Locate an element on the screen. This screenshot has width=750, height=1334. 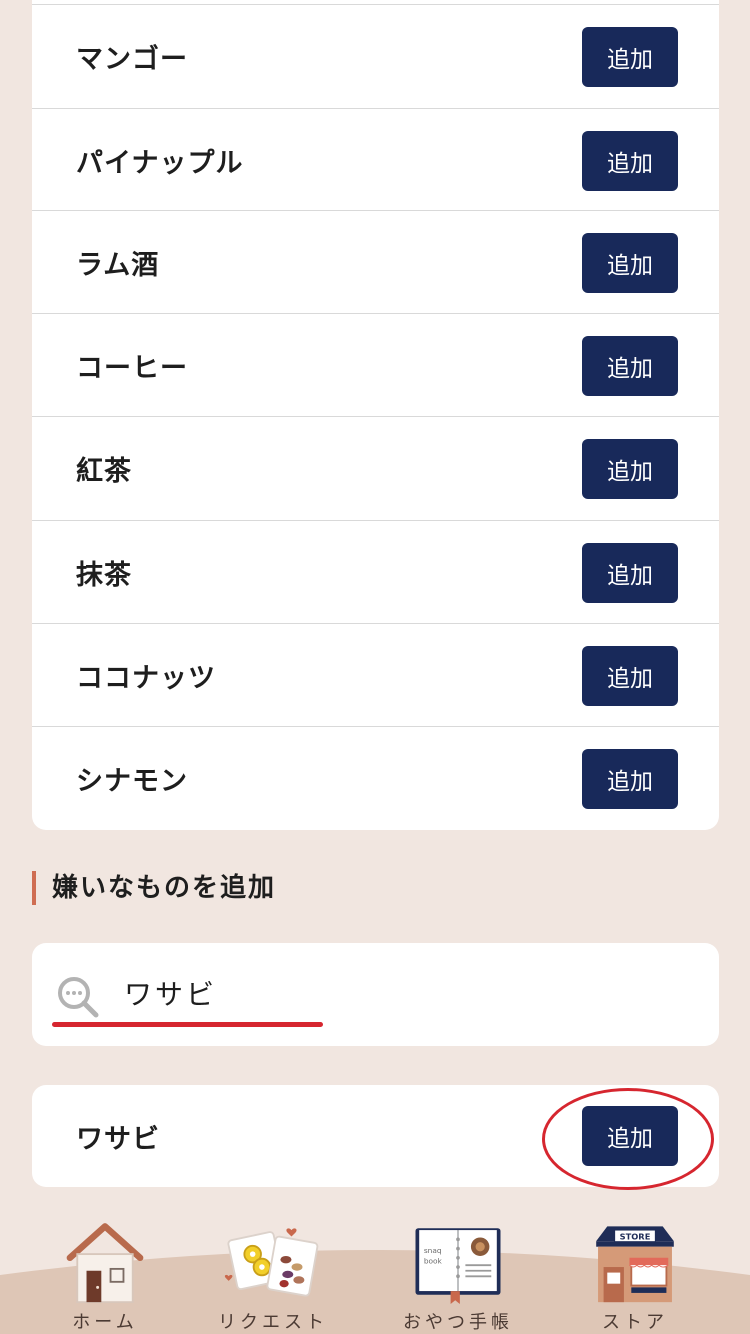
section-heading: 嫌いなものを追加 is located at coordinates (154, 888).